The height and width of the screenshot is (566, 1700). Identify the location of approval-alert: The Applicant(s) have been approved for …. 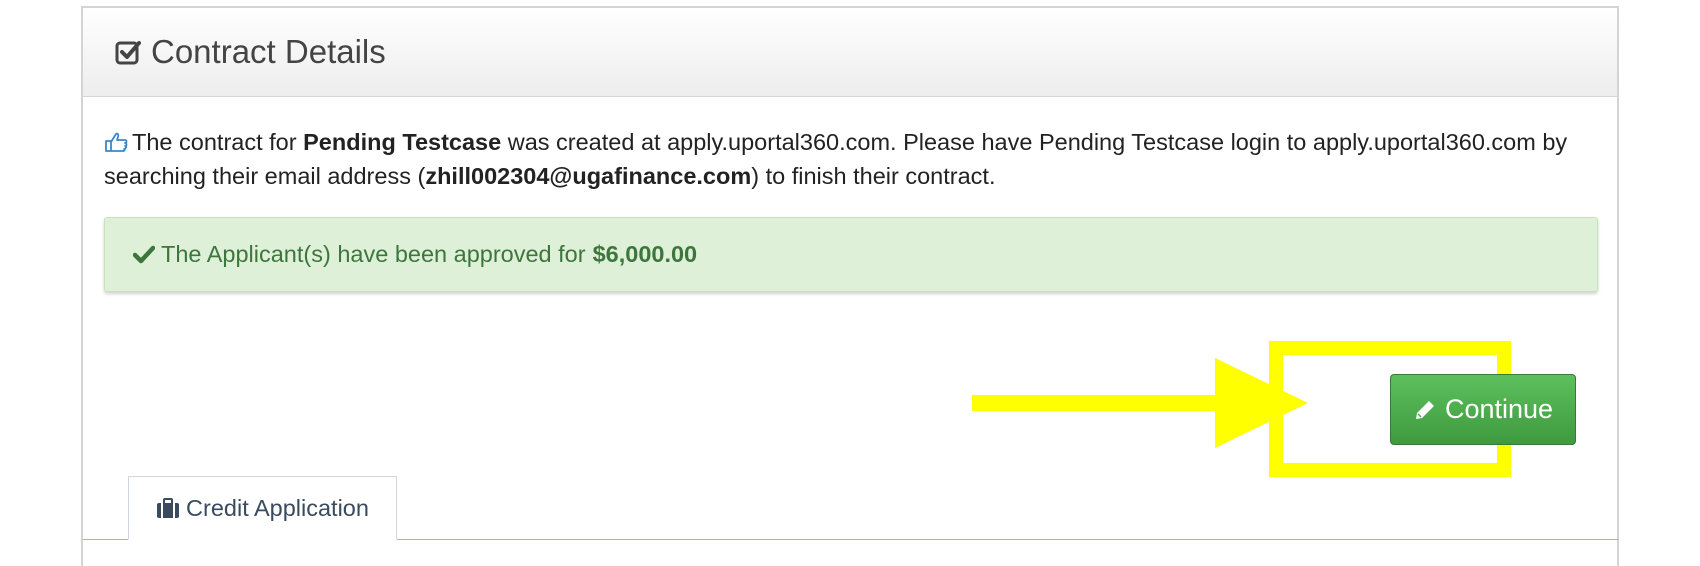
(851, 254).